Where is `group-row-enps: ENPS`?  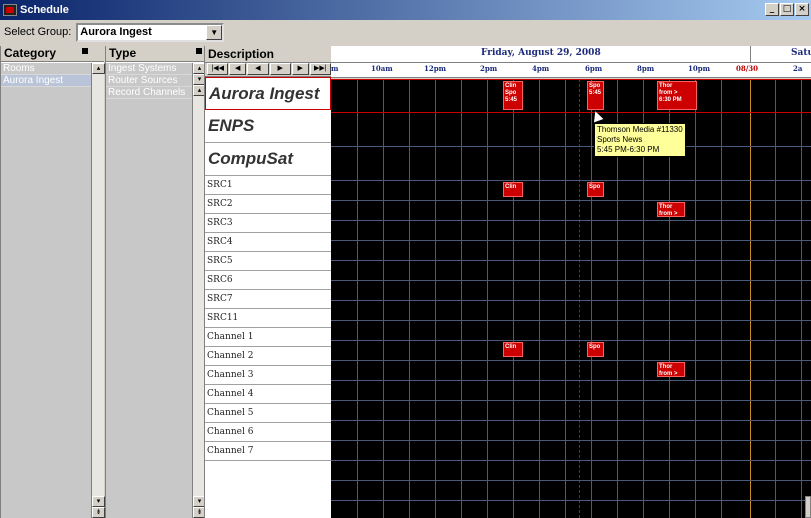
group-row-enps: ENPS is located at coordinates (268, 126).